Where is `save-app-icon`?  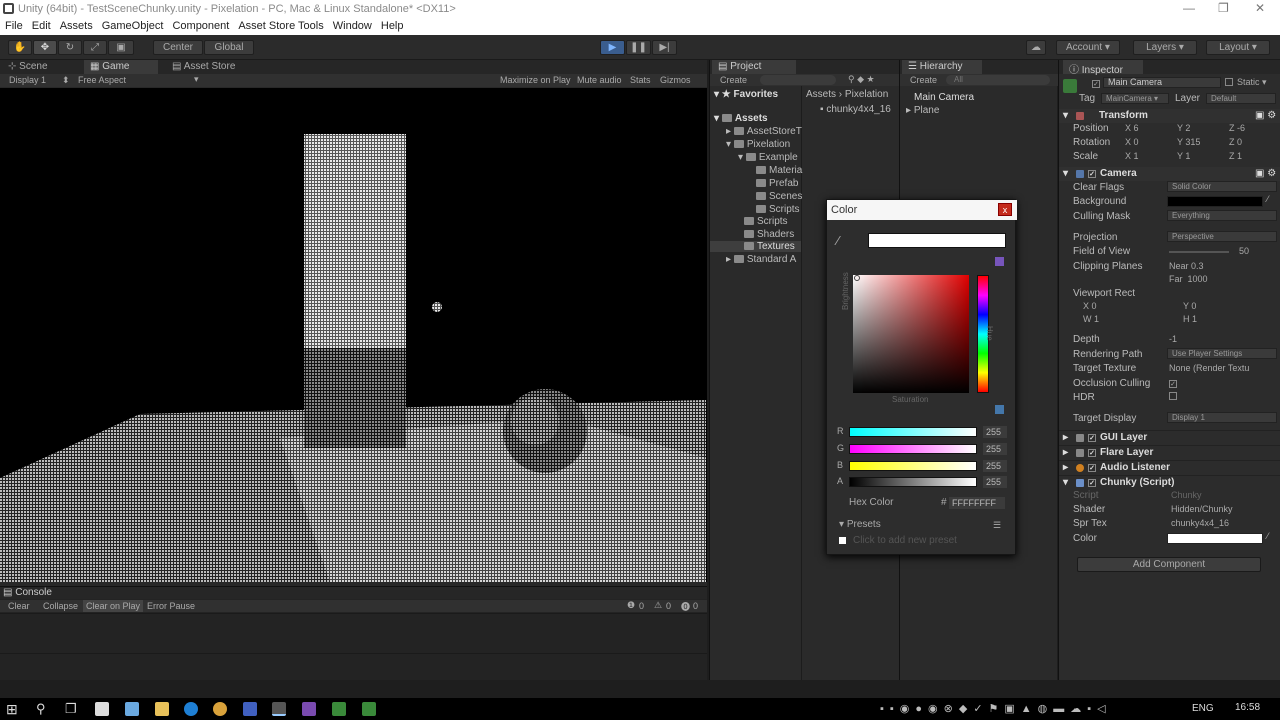 save-app-icon is located at coordinates (250, 709).